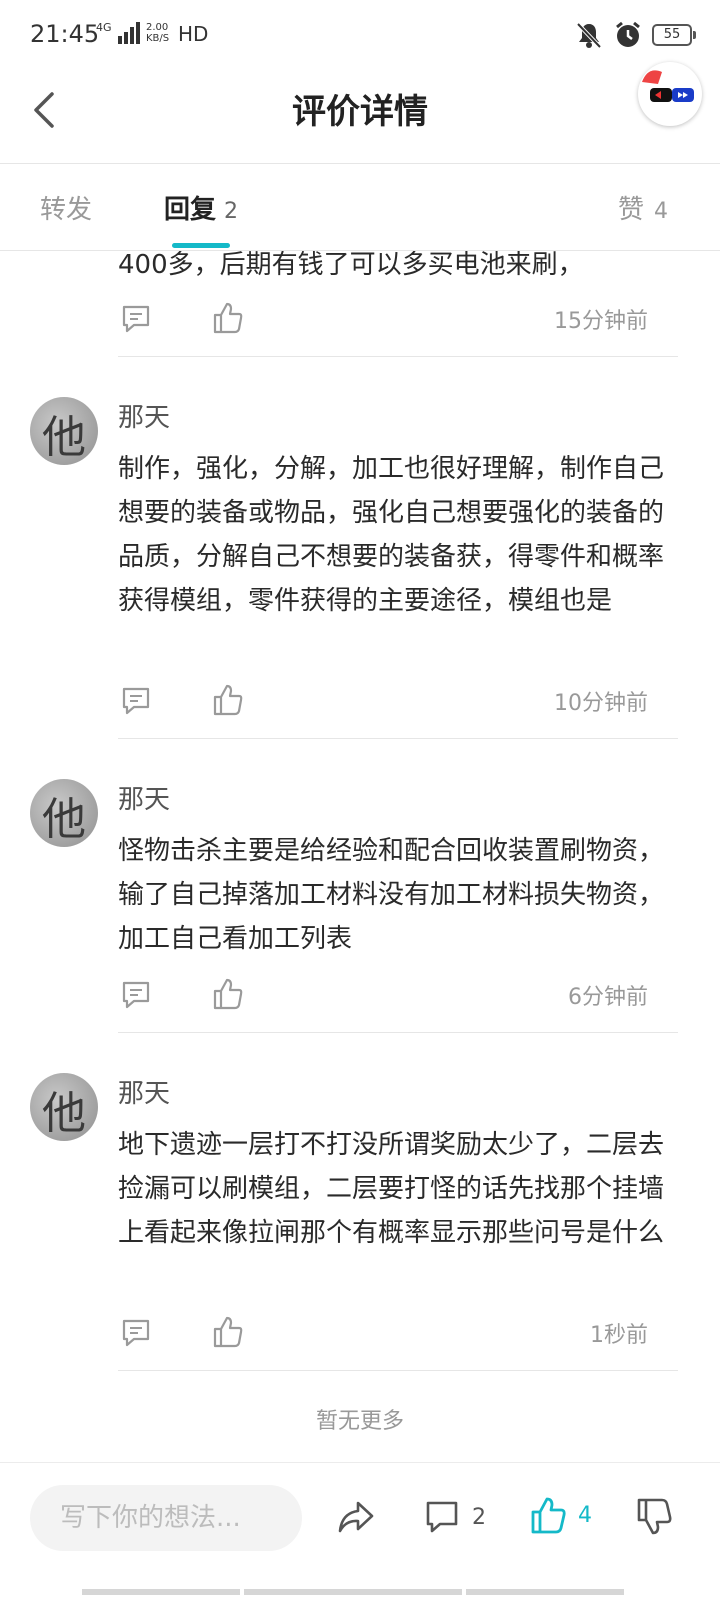 The image size is (720, 1600). I want to click on signal-icon, so click(129, 33).